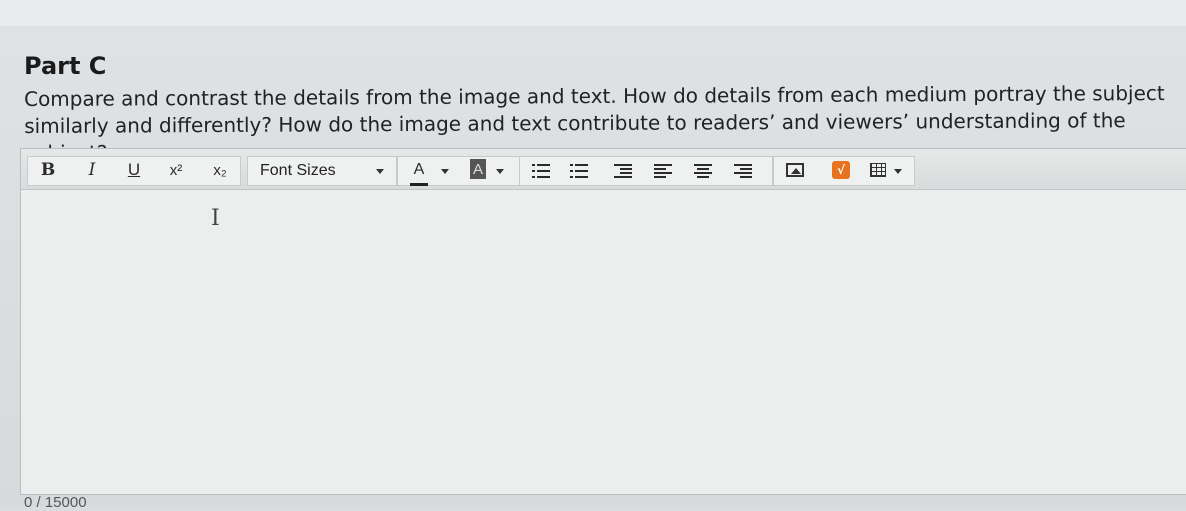 This screenshot has height=511, width=1186. Describe the element at coordinates (215, 218) in the screenshot. I see `text-cursor: I` at that location.